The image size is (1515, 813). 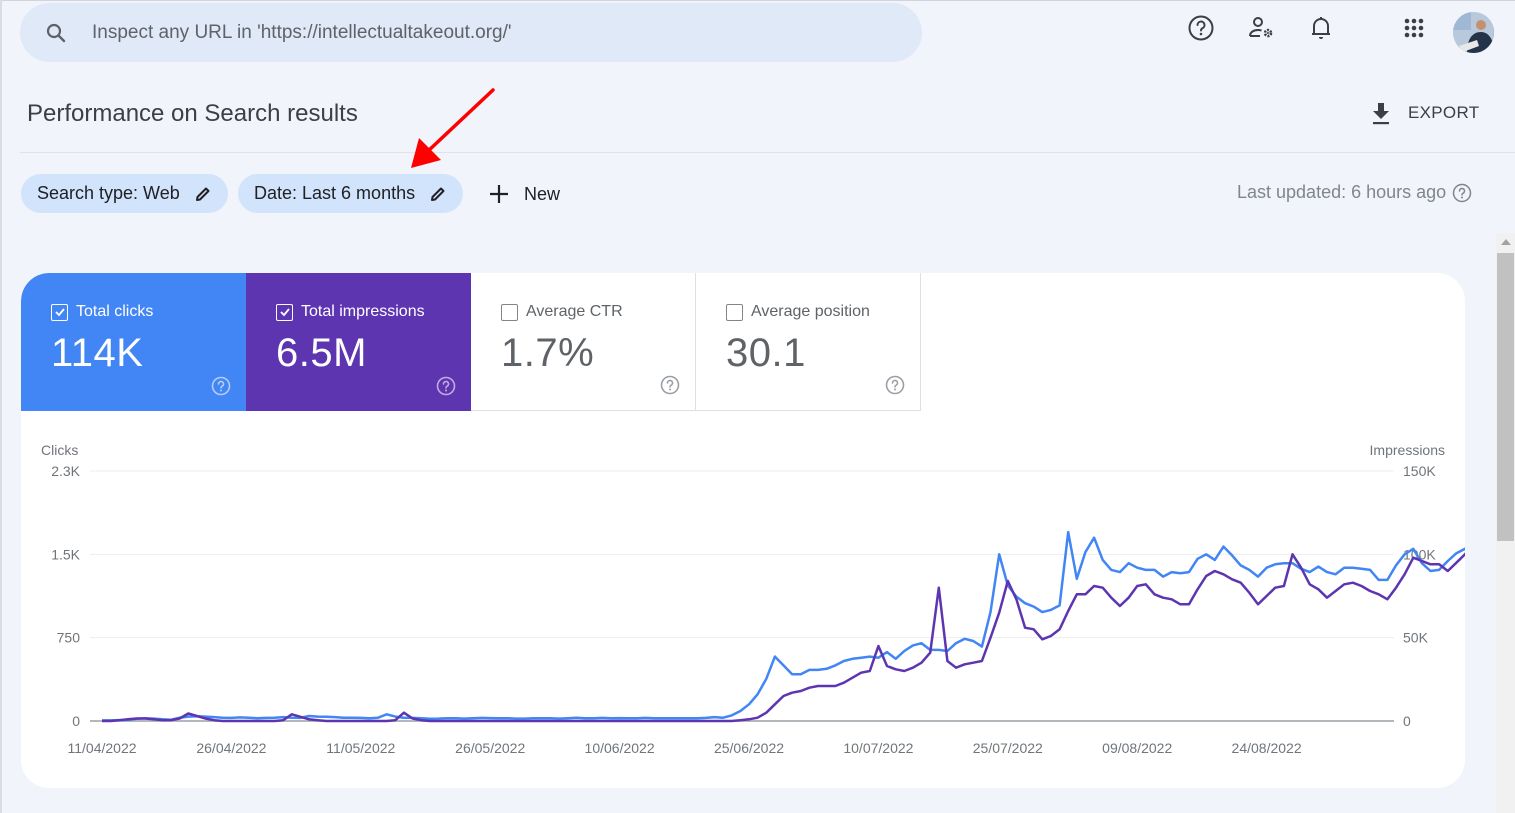 What do you see at coordinates (108, 193) in the screenshot?
I see `chip-label: Search type: Web` at bounding box center [108, 193].